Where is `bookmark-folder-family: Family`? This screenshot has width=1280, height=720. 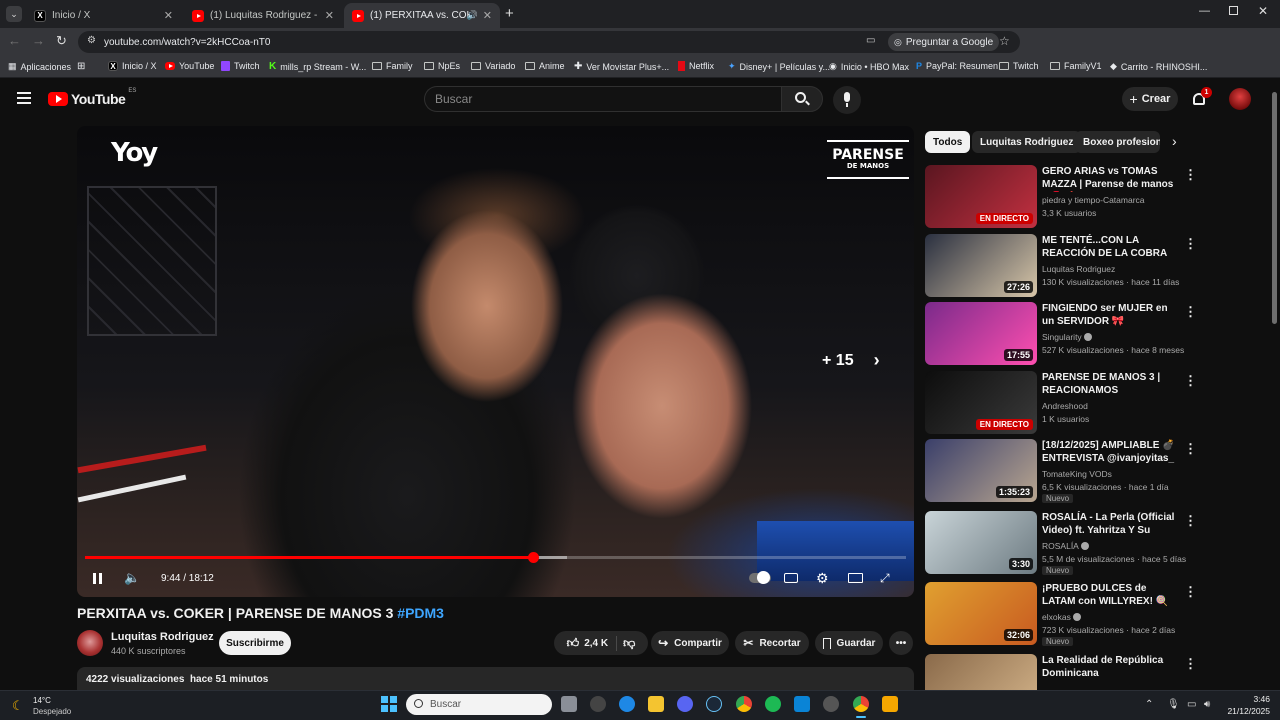
bookmark-folder-family: Family is located at coordinates (392, 66).